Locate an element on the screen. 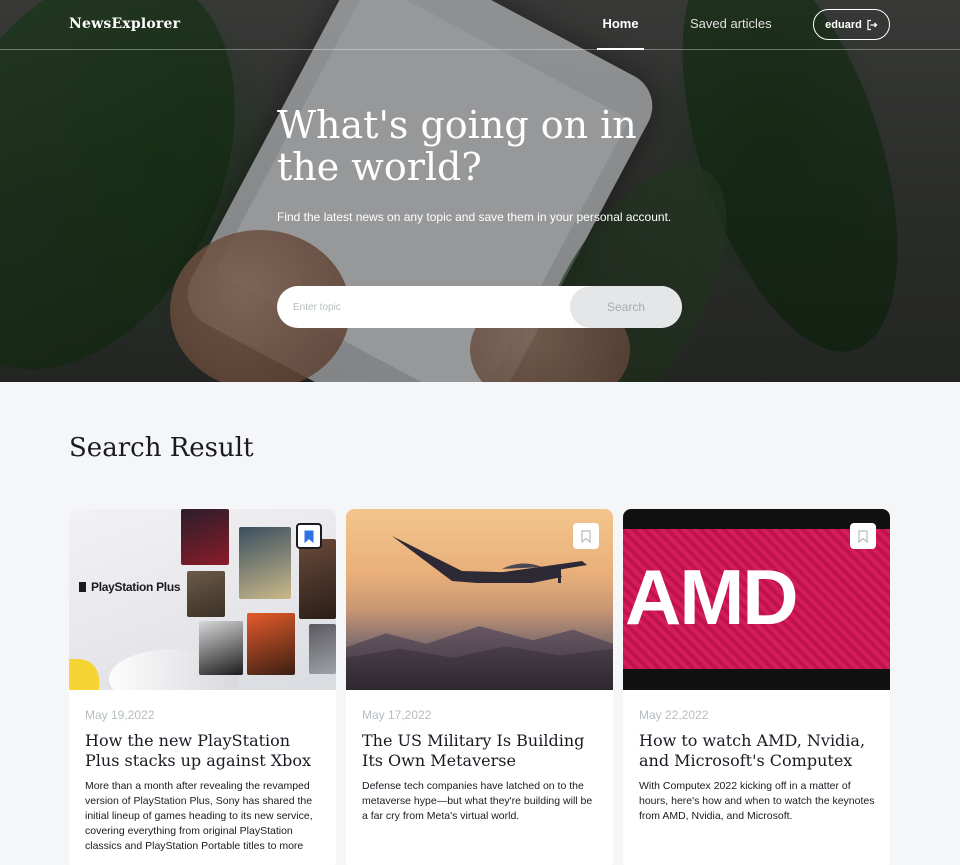 This screenshot has width=960, height=865. header: NewsExplorer Home Saved articles eduard is located at coordinates (480, 25).